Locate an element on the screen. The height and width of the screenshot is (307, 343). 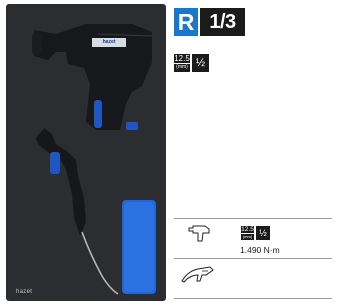
tool-inch-chip: ½ is located at coordinates (263, 233).